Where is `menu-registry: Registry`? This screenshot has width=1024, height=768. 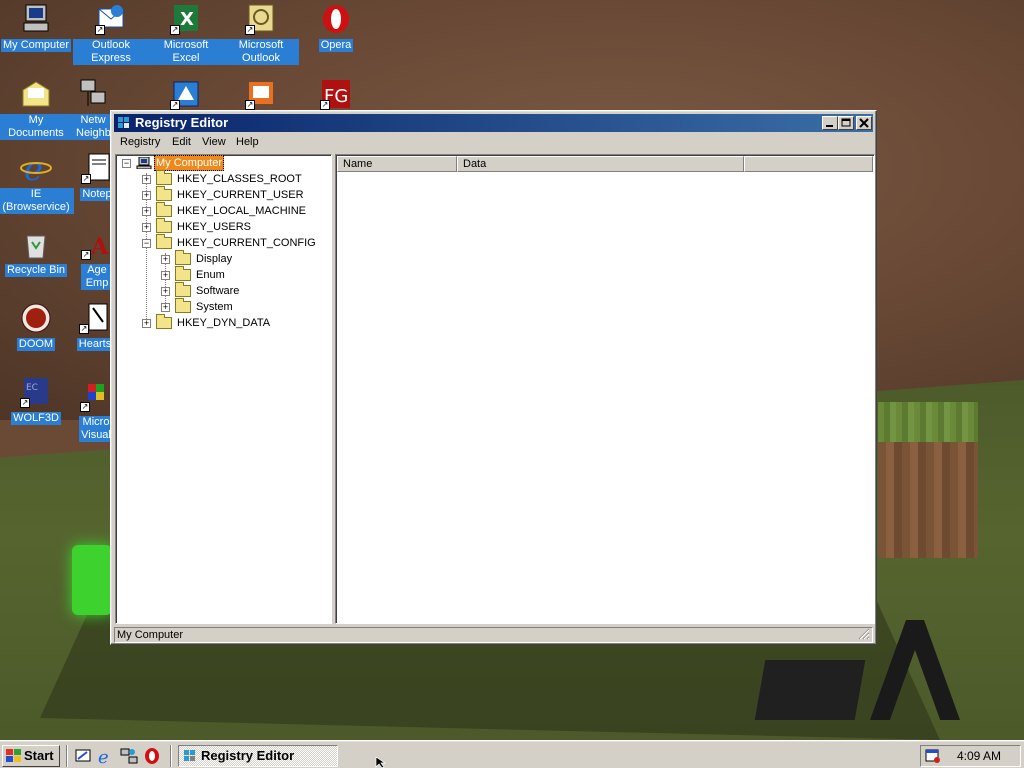
menu-registry: Registry is located at coordinates (140, 142).